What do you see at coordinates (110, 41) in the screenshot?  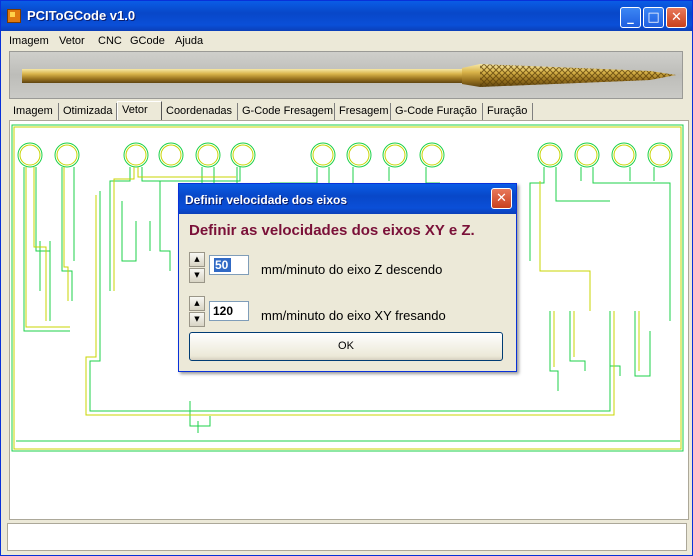 I see `menu-cnc: CNC` at bounding box center [110, 41].